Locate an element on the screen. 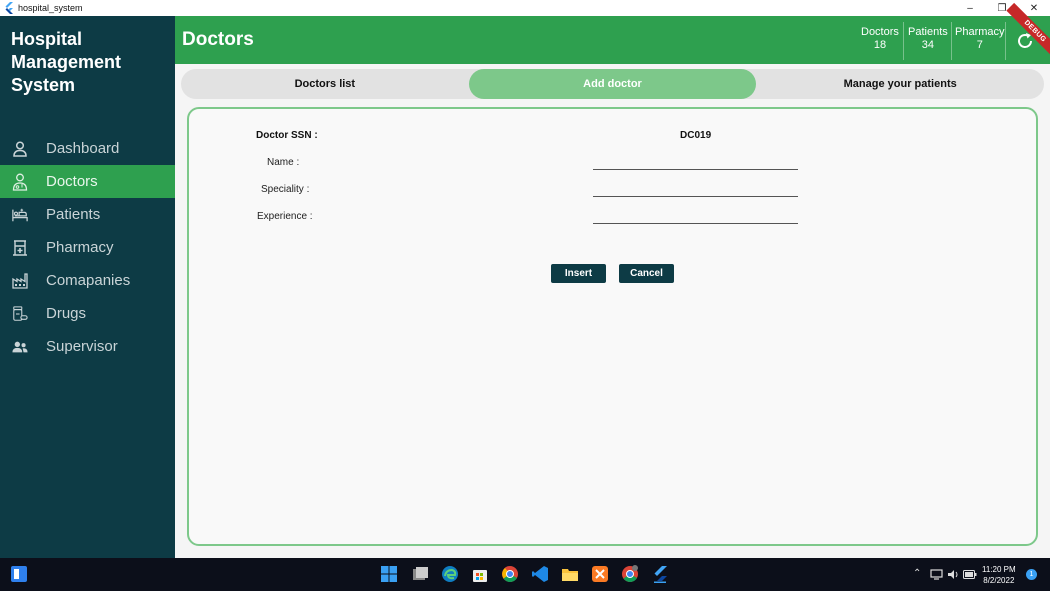 The width and height of the screenshot is (1050, 591). person-icon is located at coordinates (20, 148).